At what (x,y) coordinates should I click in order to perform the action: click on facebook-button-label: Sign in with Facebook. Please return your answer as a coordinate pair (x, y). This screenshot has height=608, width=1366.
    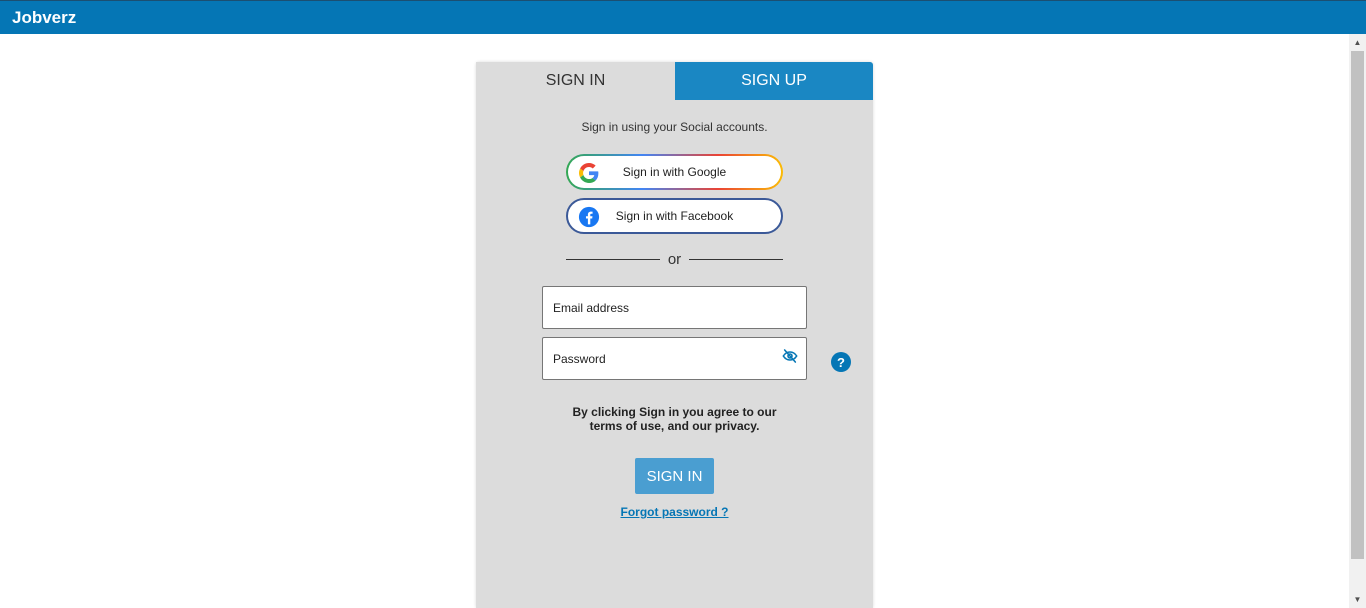
    Looking at the image, I should click on (674, 216).